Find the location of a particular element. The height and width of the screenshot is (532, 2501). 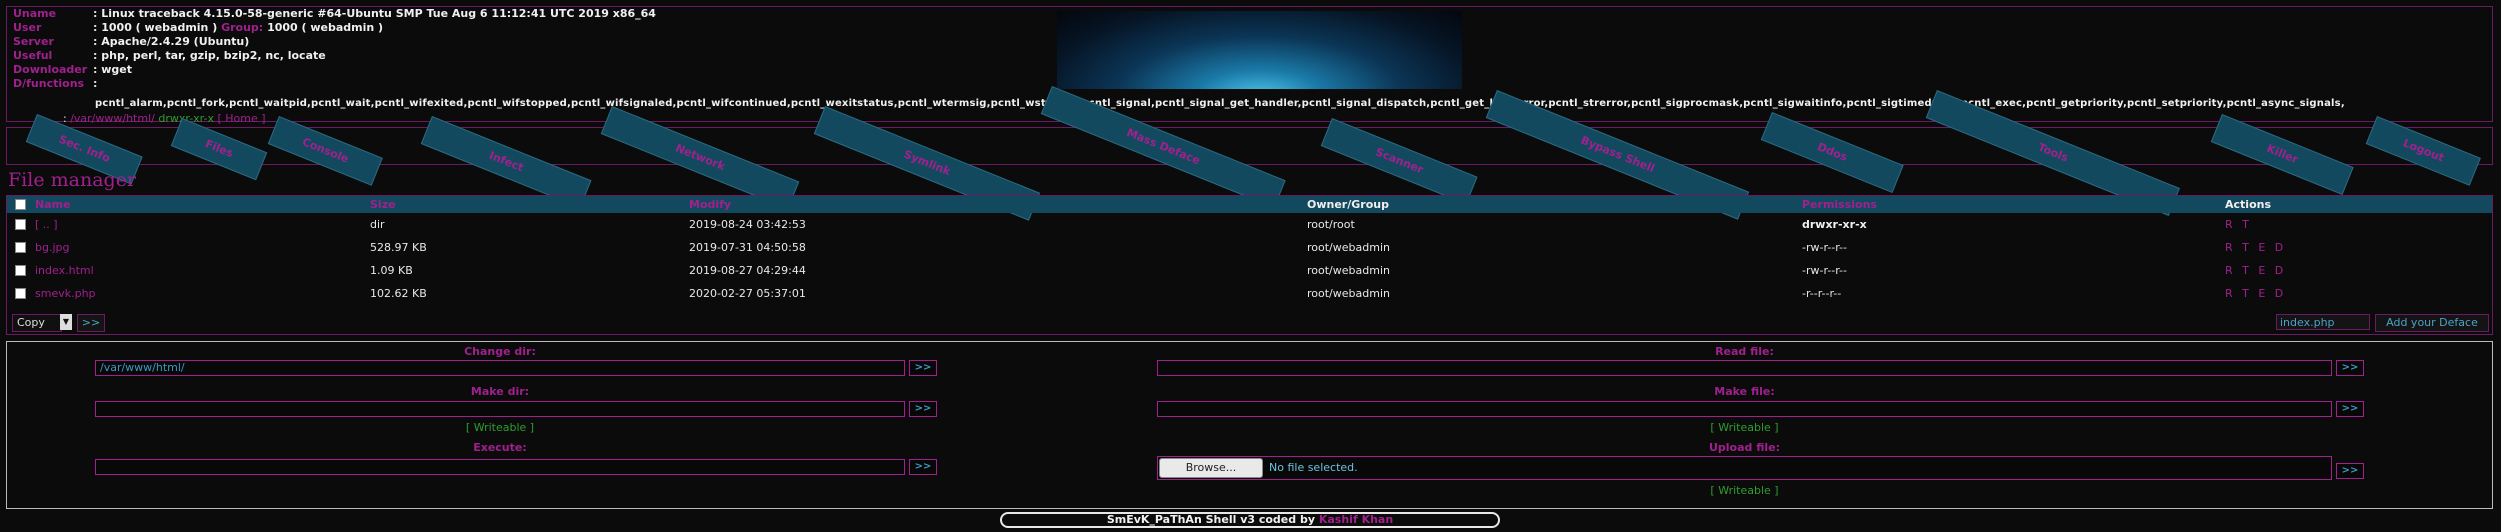

make-file-writeable-status: [ Writeable ] is located at coordinates (1744, 427).